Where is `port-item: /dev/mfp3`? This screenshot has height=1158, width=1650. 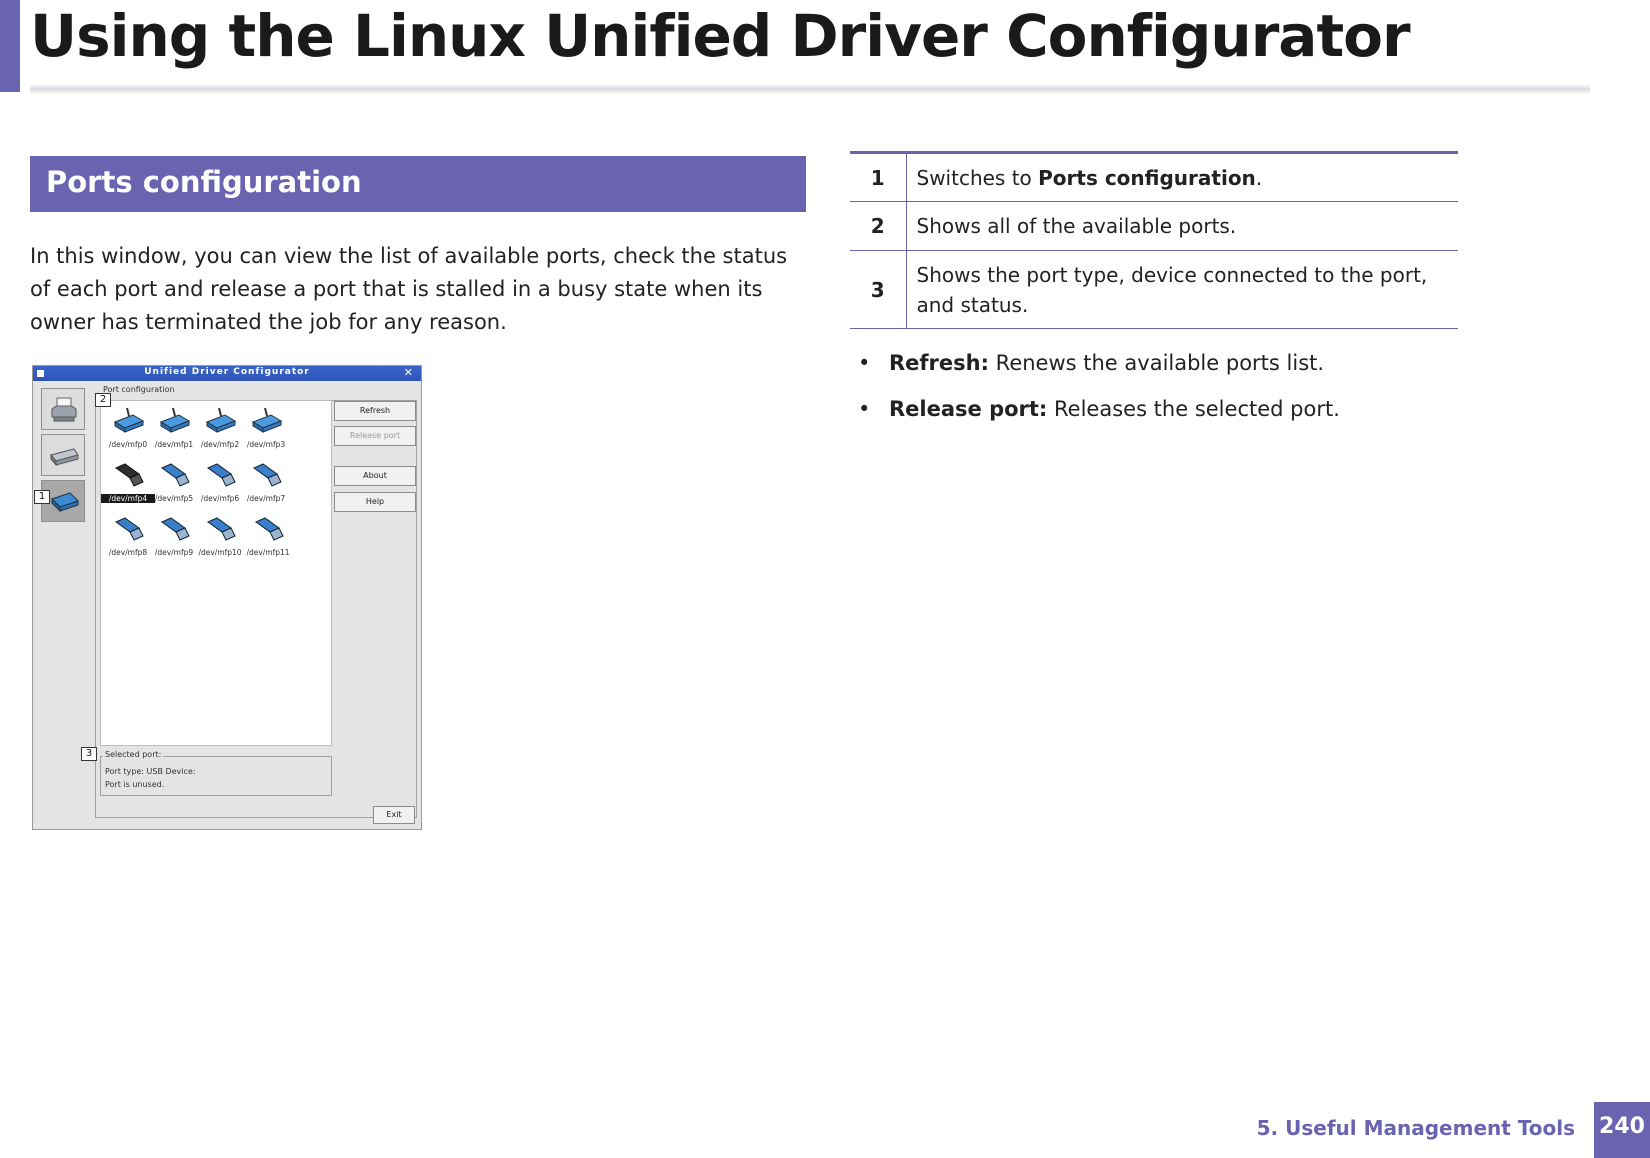 port-item: /dev/mfp3 is located at coordinates (266, 432).